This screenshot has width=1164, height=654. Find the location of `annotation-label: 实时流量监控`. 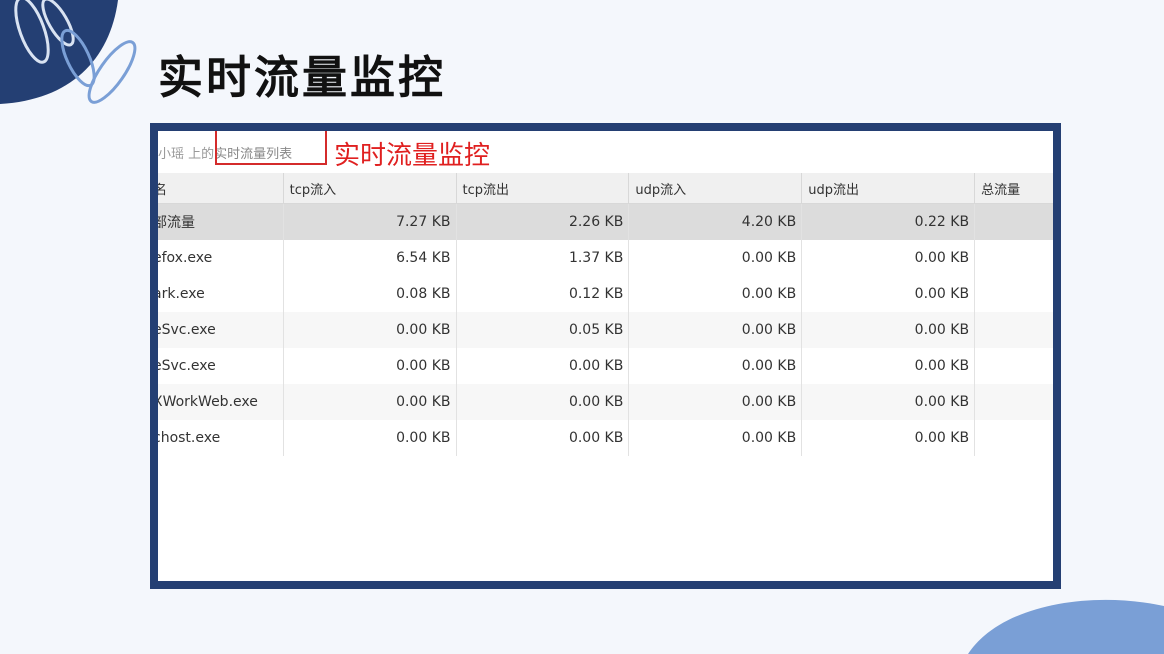

annotation-label: 实时流量监控 is located at coordinates (412, 156).